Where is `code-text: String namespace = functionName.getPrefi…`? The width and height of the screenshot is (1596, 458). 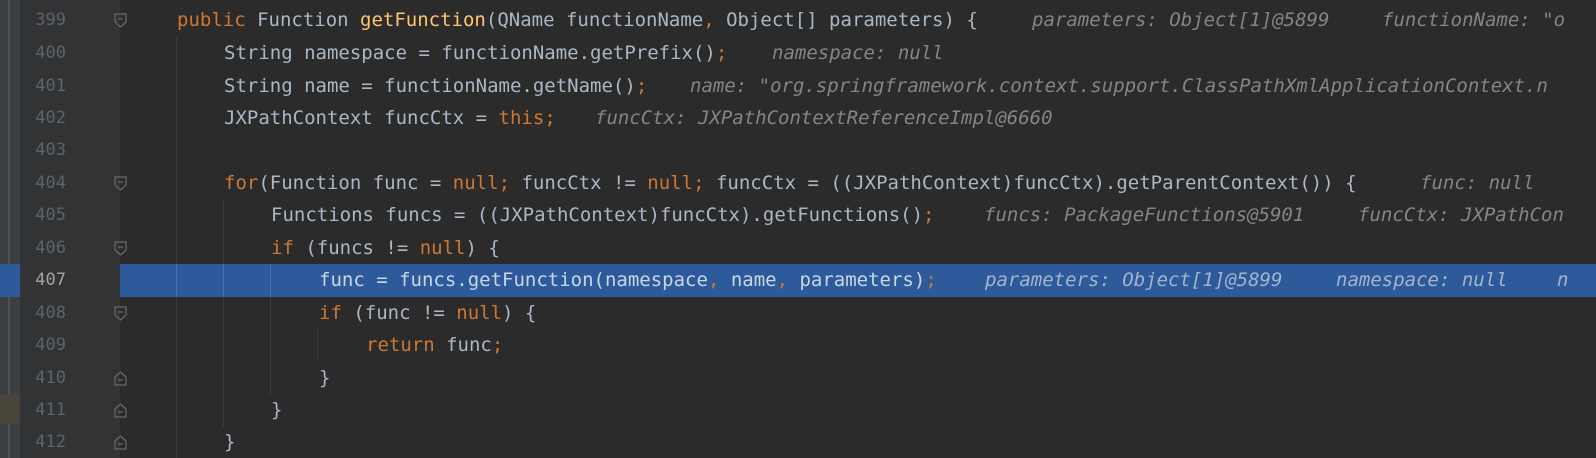
code-text: String namespace = functionName.getPrefi… is located at coordinates (475, 53).